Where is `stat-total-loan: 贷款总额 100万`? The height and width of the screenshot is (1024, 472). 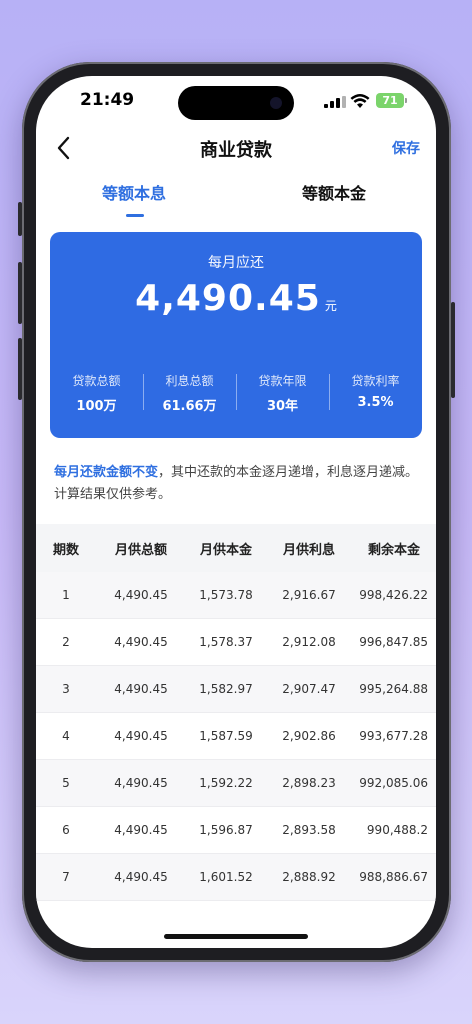 stat-total-loan: 贷款总额 100万 is located at coordinates (96, 394).